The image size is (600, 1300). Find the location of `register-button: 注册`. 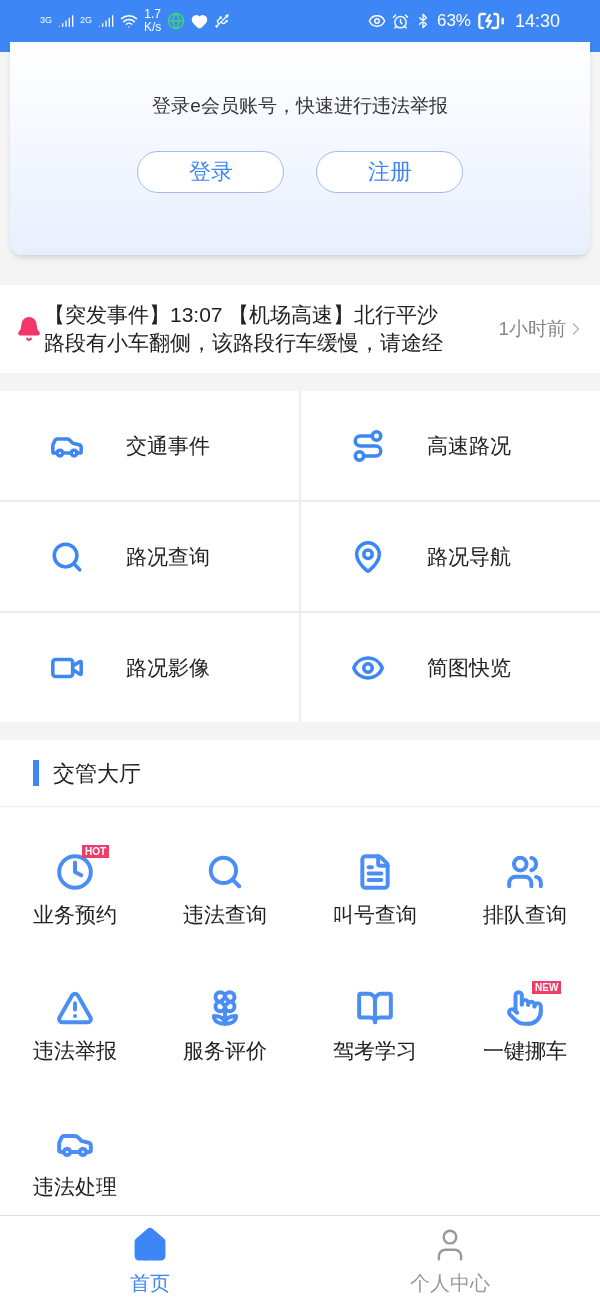

register-button: 注册 is located at coordinates (389, 171).